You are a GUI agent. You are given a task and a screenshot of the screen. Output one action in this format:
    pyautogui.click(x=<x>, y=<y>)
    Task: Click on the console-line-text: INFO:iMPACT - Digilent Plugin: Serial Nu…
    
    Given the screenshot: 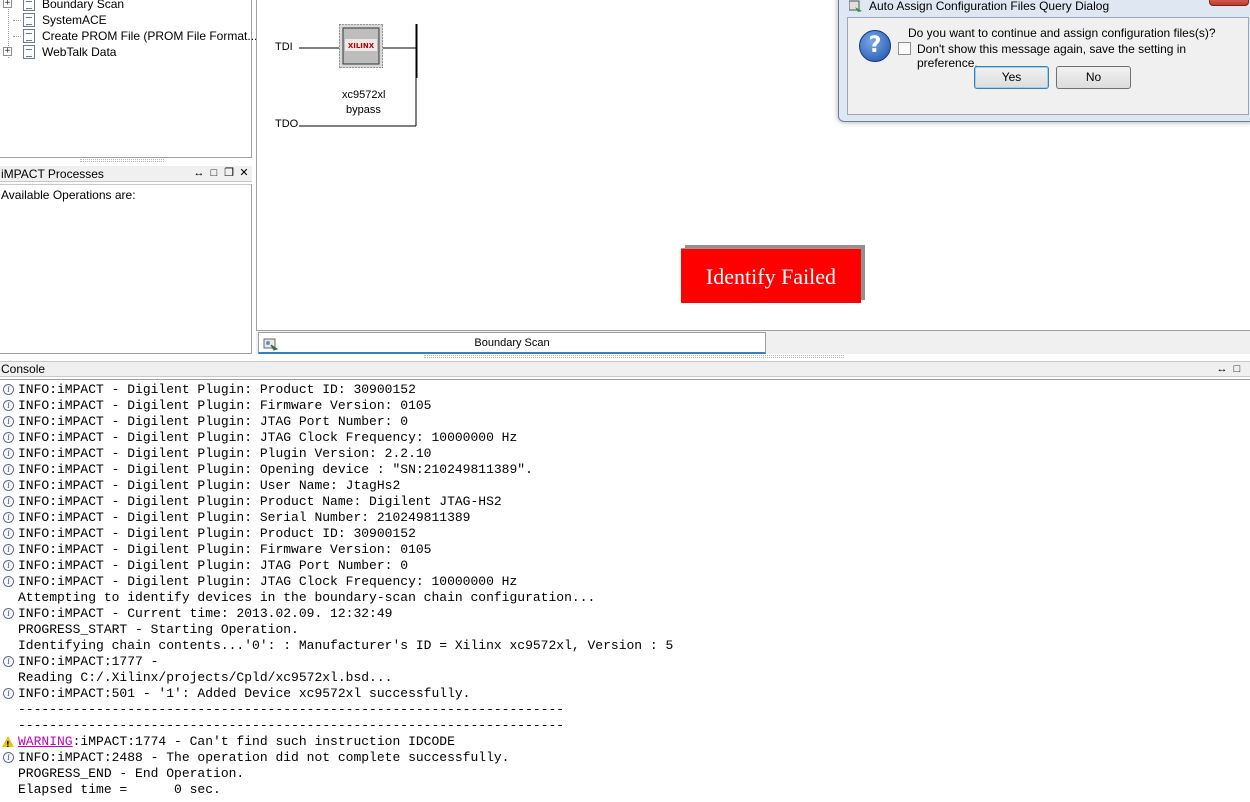 What is the action you would take?
    pyautogui.click(x=244, y=517)
    